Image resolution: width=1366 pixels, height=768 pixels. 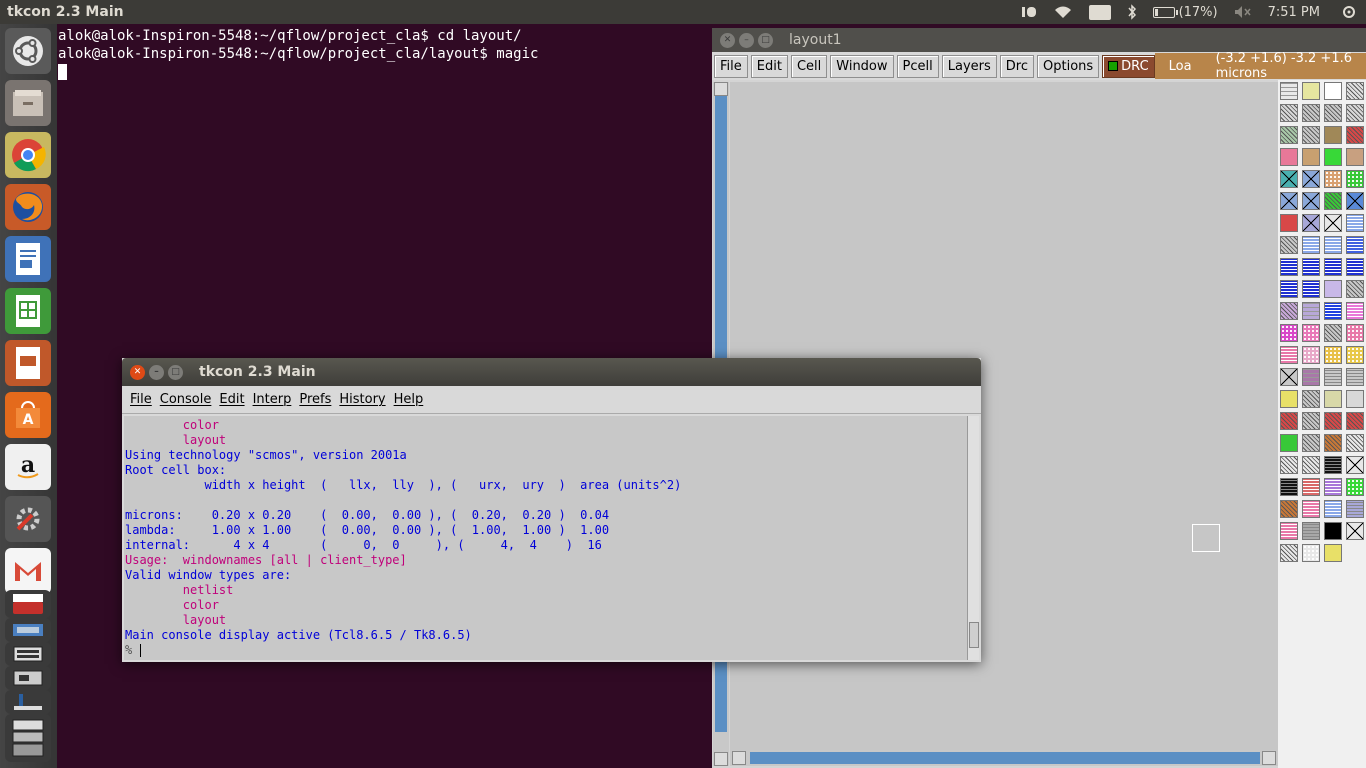 I want to click on keyboard-indicator-icon, so click(x=1029, y=12).